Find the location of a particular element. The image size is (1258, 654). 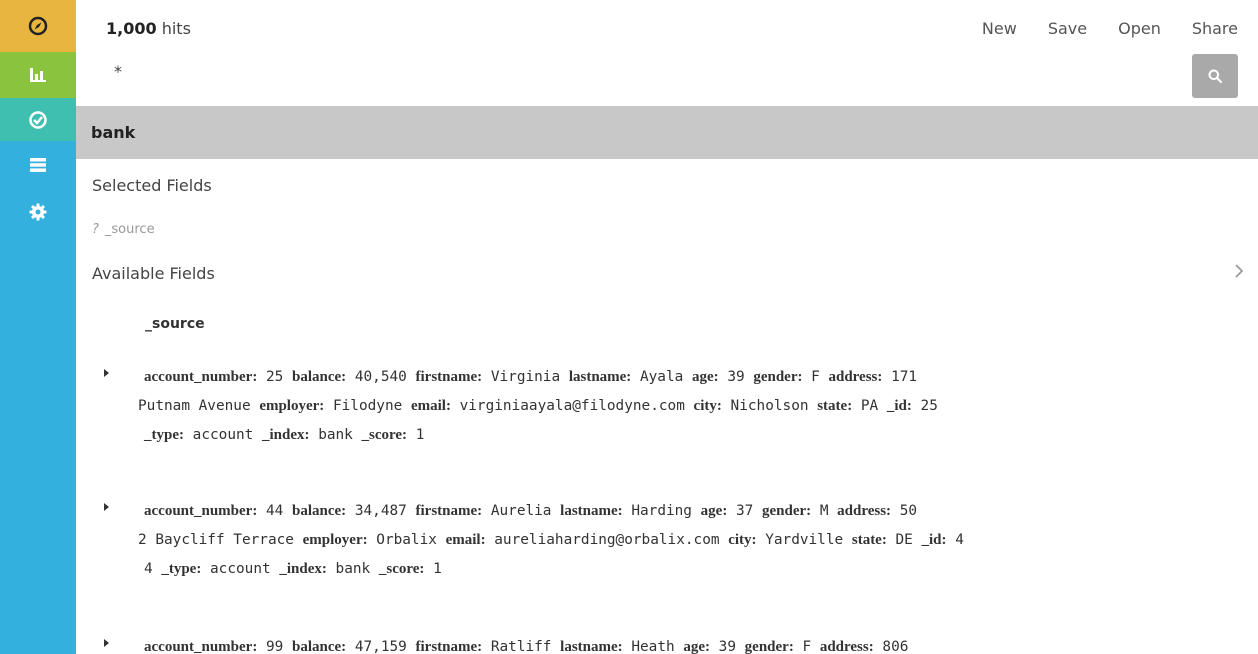

field-key: _index: is located at coordinates (286, 435).